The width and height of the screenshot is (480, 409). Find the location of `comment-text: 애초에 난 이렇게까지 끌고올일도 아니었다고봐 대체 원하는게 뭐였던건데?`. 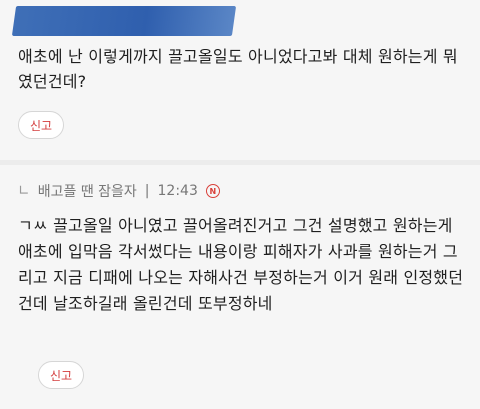

comment-text: 애초에 난 이렇게까지 끌고올일도 아니었다고봐 대체 원하는게 뭐였던건데? is located at coordinates (238, 69).